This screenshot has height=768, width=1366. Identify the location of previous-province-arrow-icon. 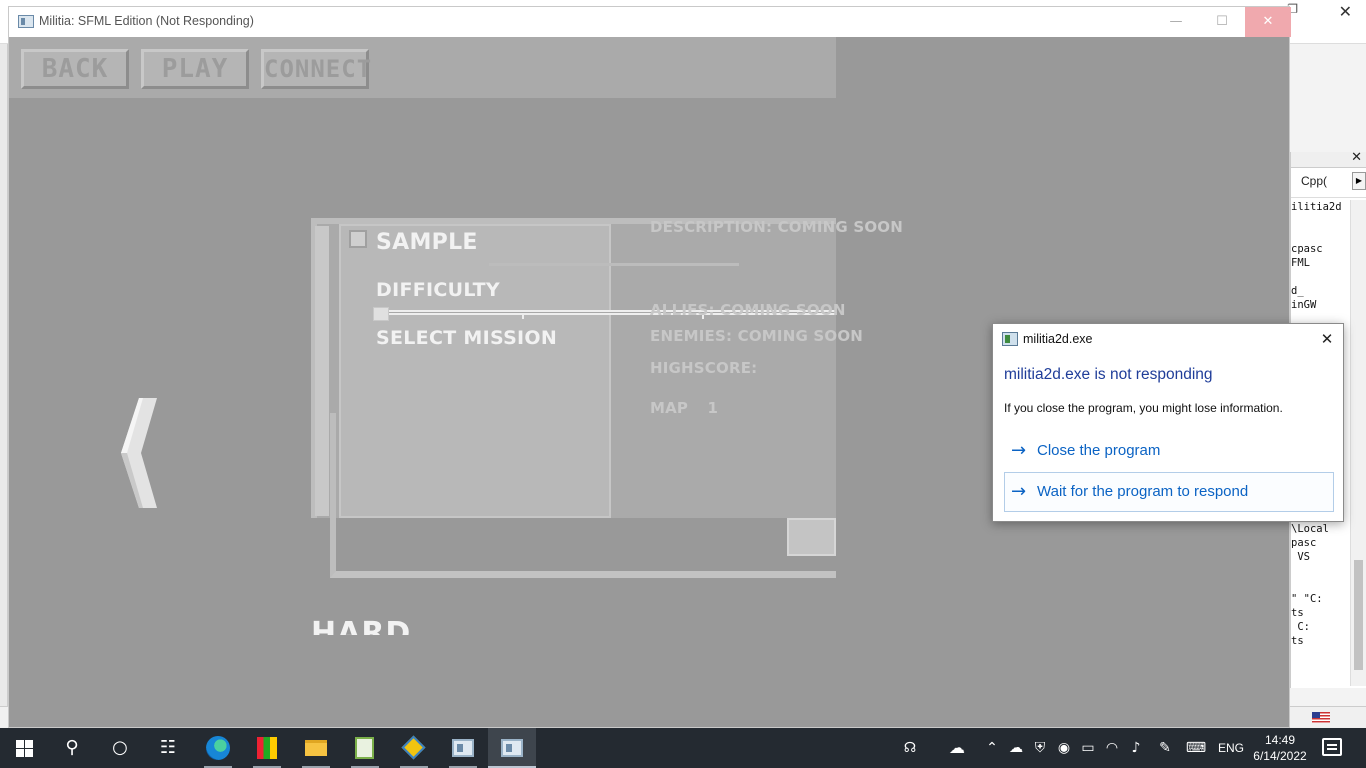
(137, 453).